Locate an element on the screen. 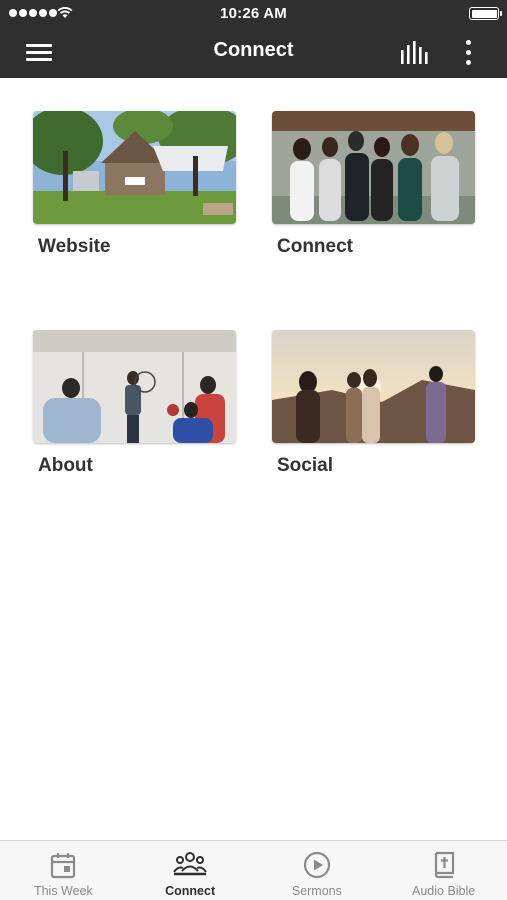 This screenshot has width=507, height=900. tile-label: Website is located at coordinates (74, 246).